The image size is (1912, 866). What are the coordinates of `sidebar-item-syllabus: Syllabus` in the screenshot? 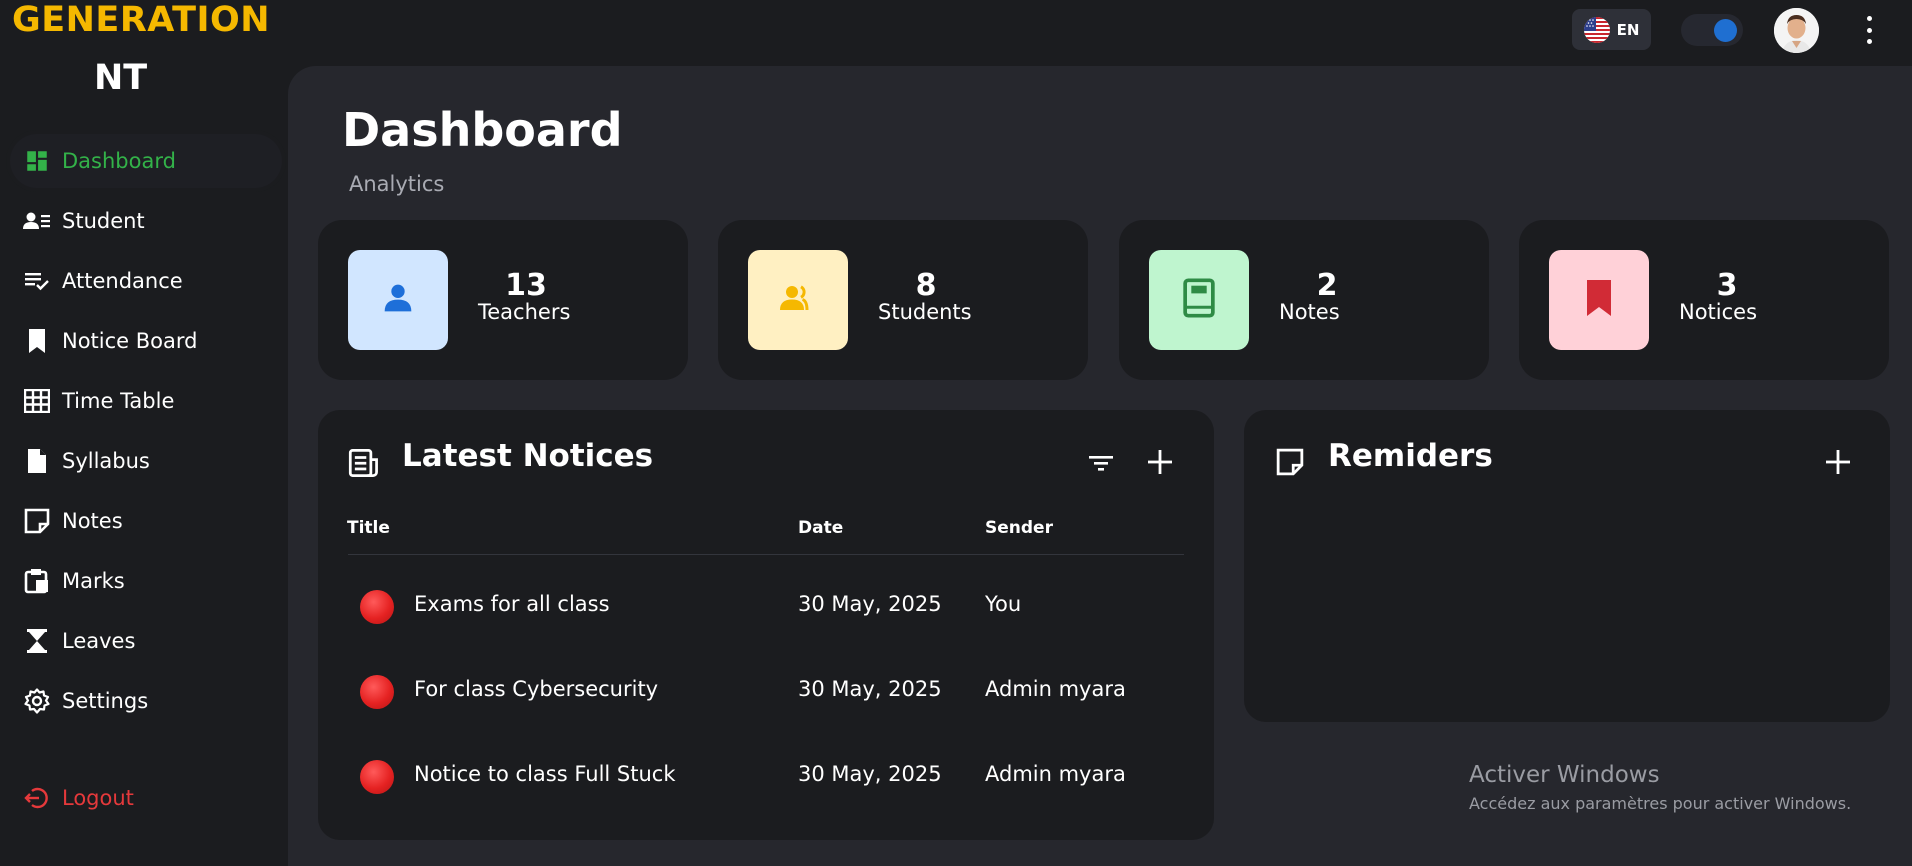 It's located at (146, 461).